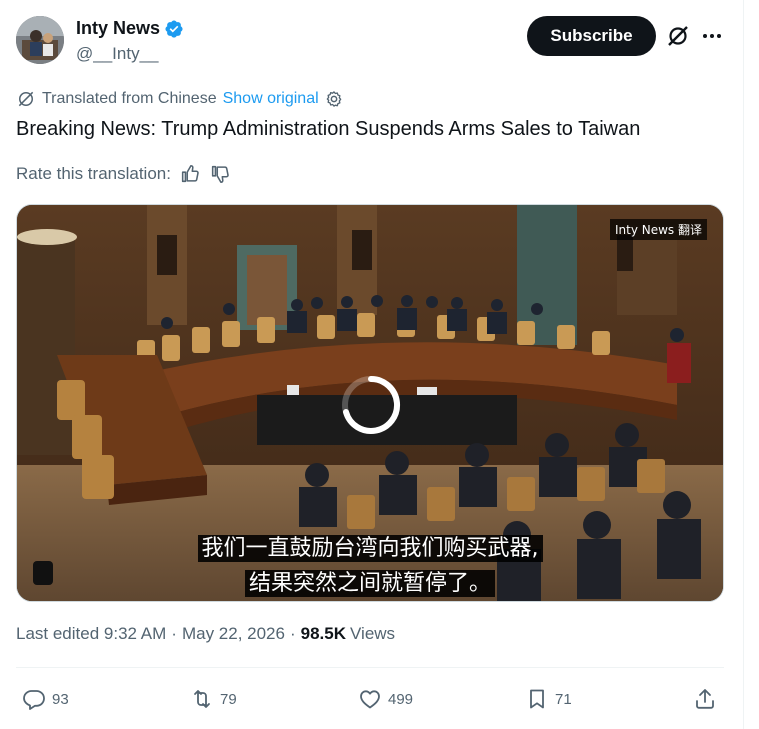  Describe the element at coordinates (591, 36) in the screenshot. I see `subscribe-button: Subscribe` at that location.